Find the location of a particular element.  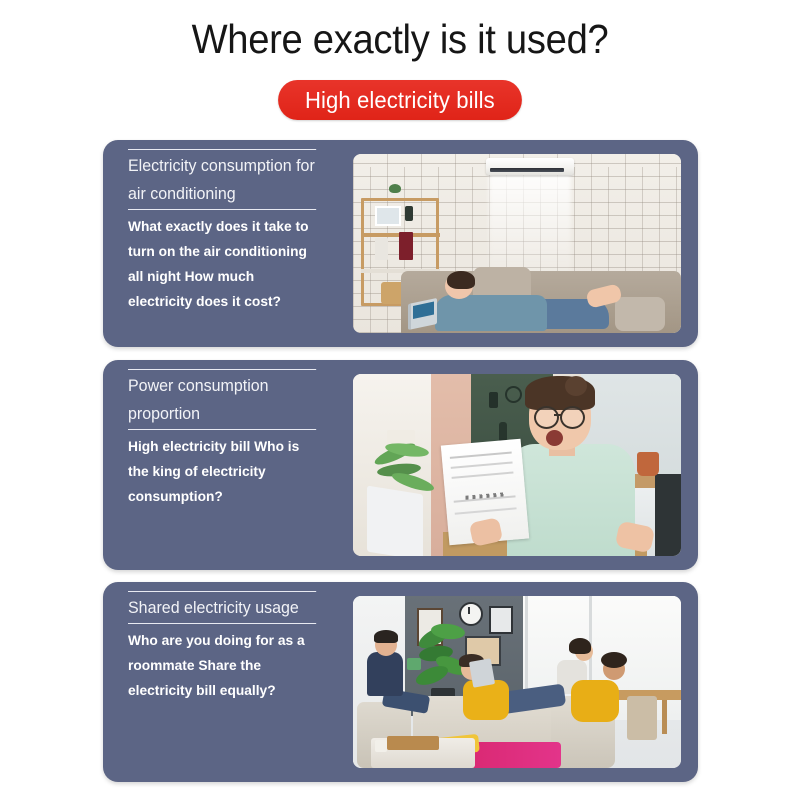

photo-electricity-bill is located at coordinates (517, 465).